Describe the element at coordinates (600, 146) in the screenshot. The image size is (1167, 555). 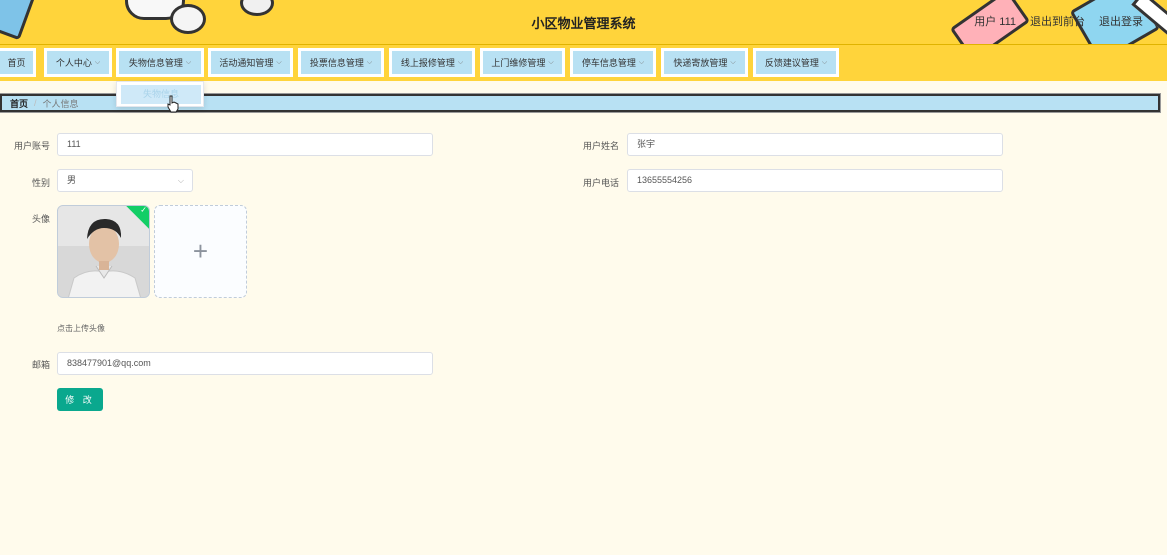
I see `name-label: 用户姓名` at that location.